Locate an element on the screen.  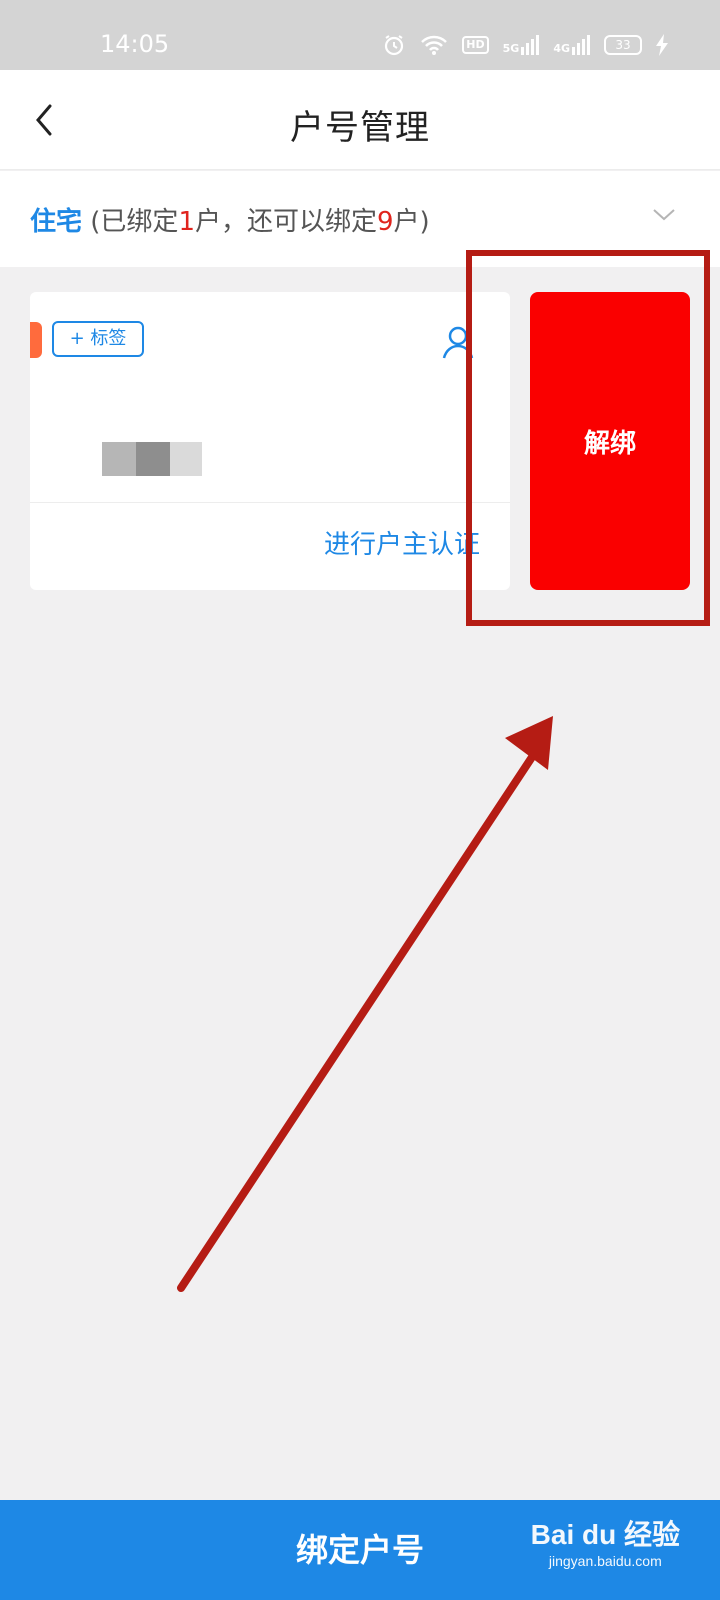
status-icons: HD 5G 4G 33 is located at coordinates (525, 45).